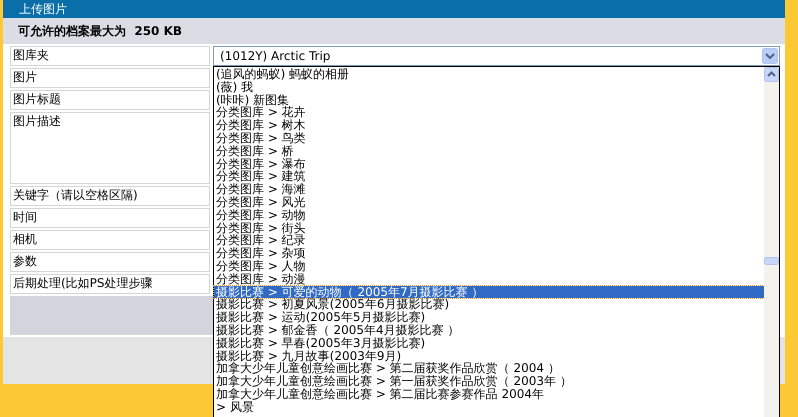  I want to click on dropdown-option: (咔咔) 新图集, so click(489, 100).